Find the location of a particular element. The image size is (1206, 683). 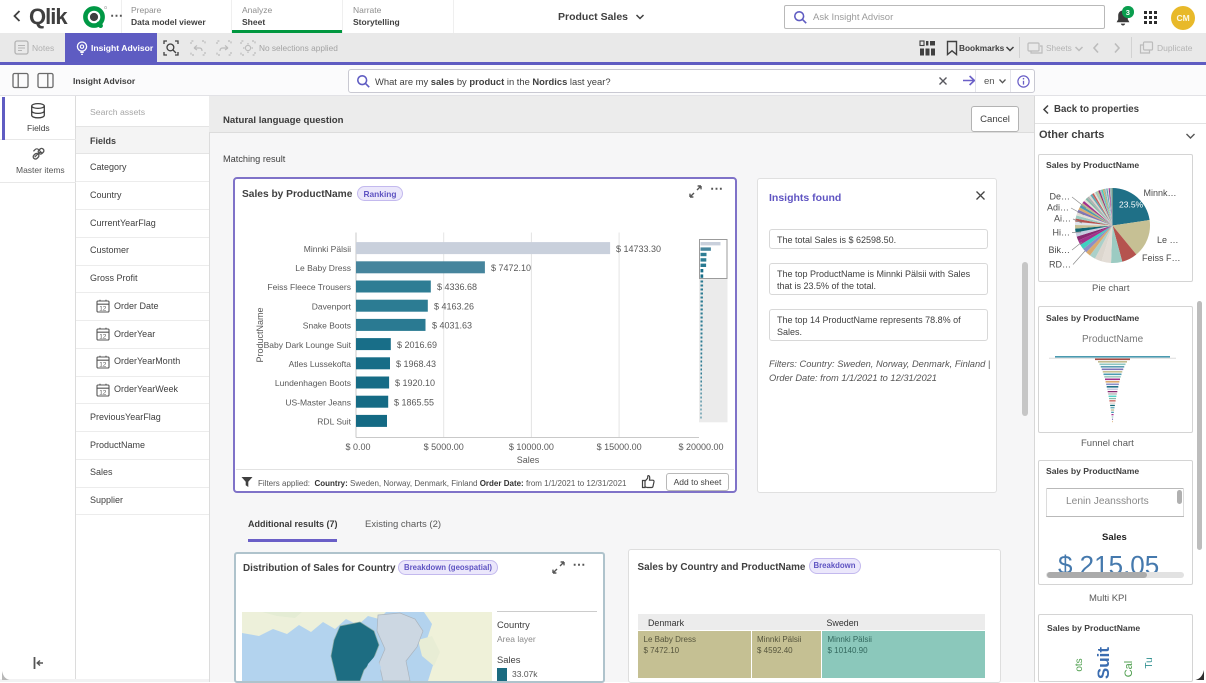

svg-text: $ 15000.00 is located at coordinates (619, 447).